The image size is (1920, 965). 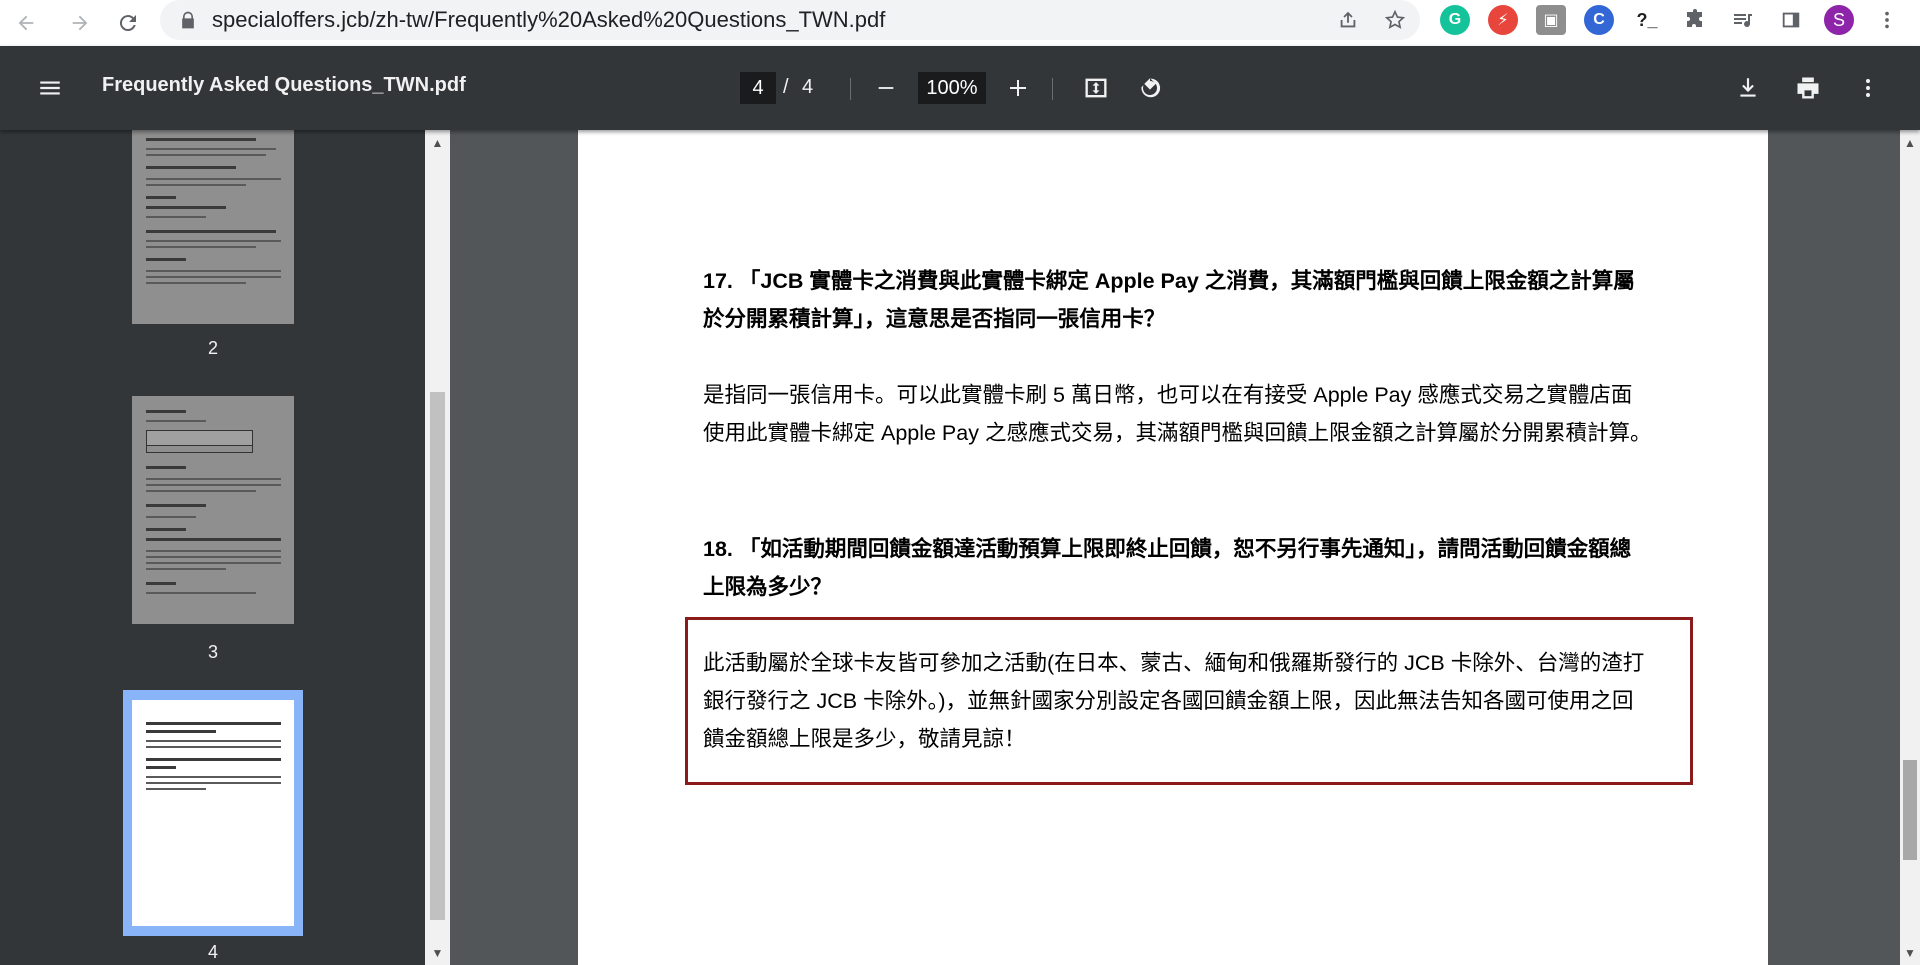 I want to click on page-total: 4, so click(x=808, y=87).